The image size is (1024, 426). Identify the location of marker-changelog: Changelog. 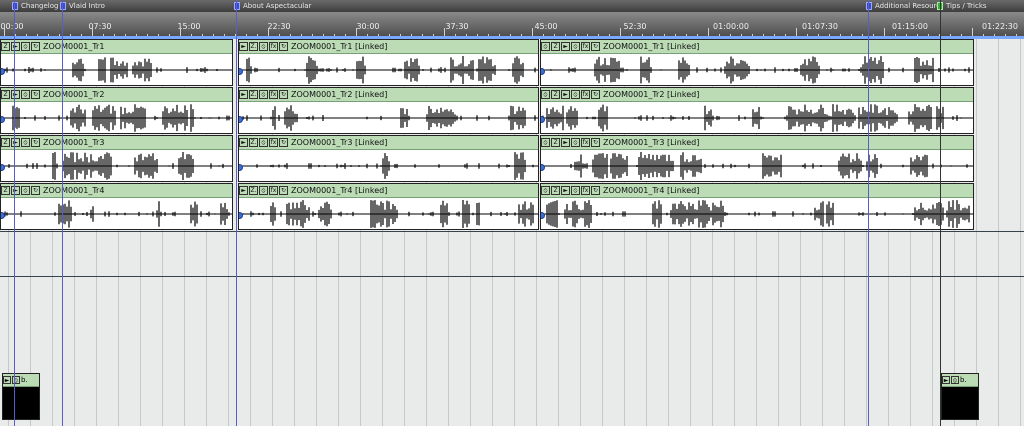
(35, 6).